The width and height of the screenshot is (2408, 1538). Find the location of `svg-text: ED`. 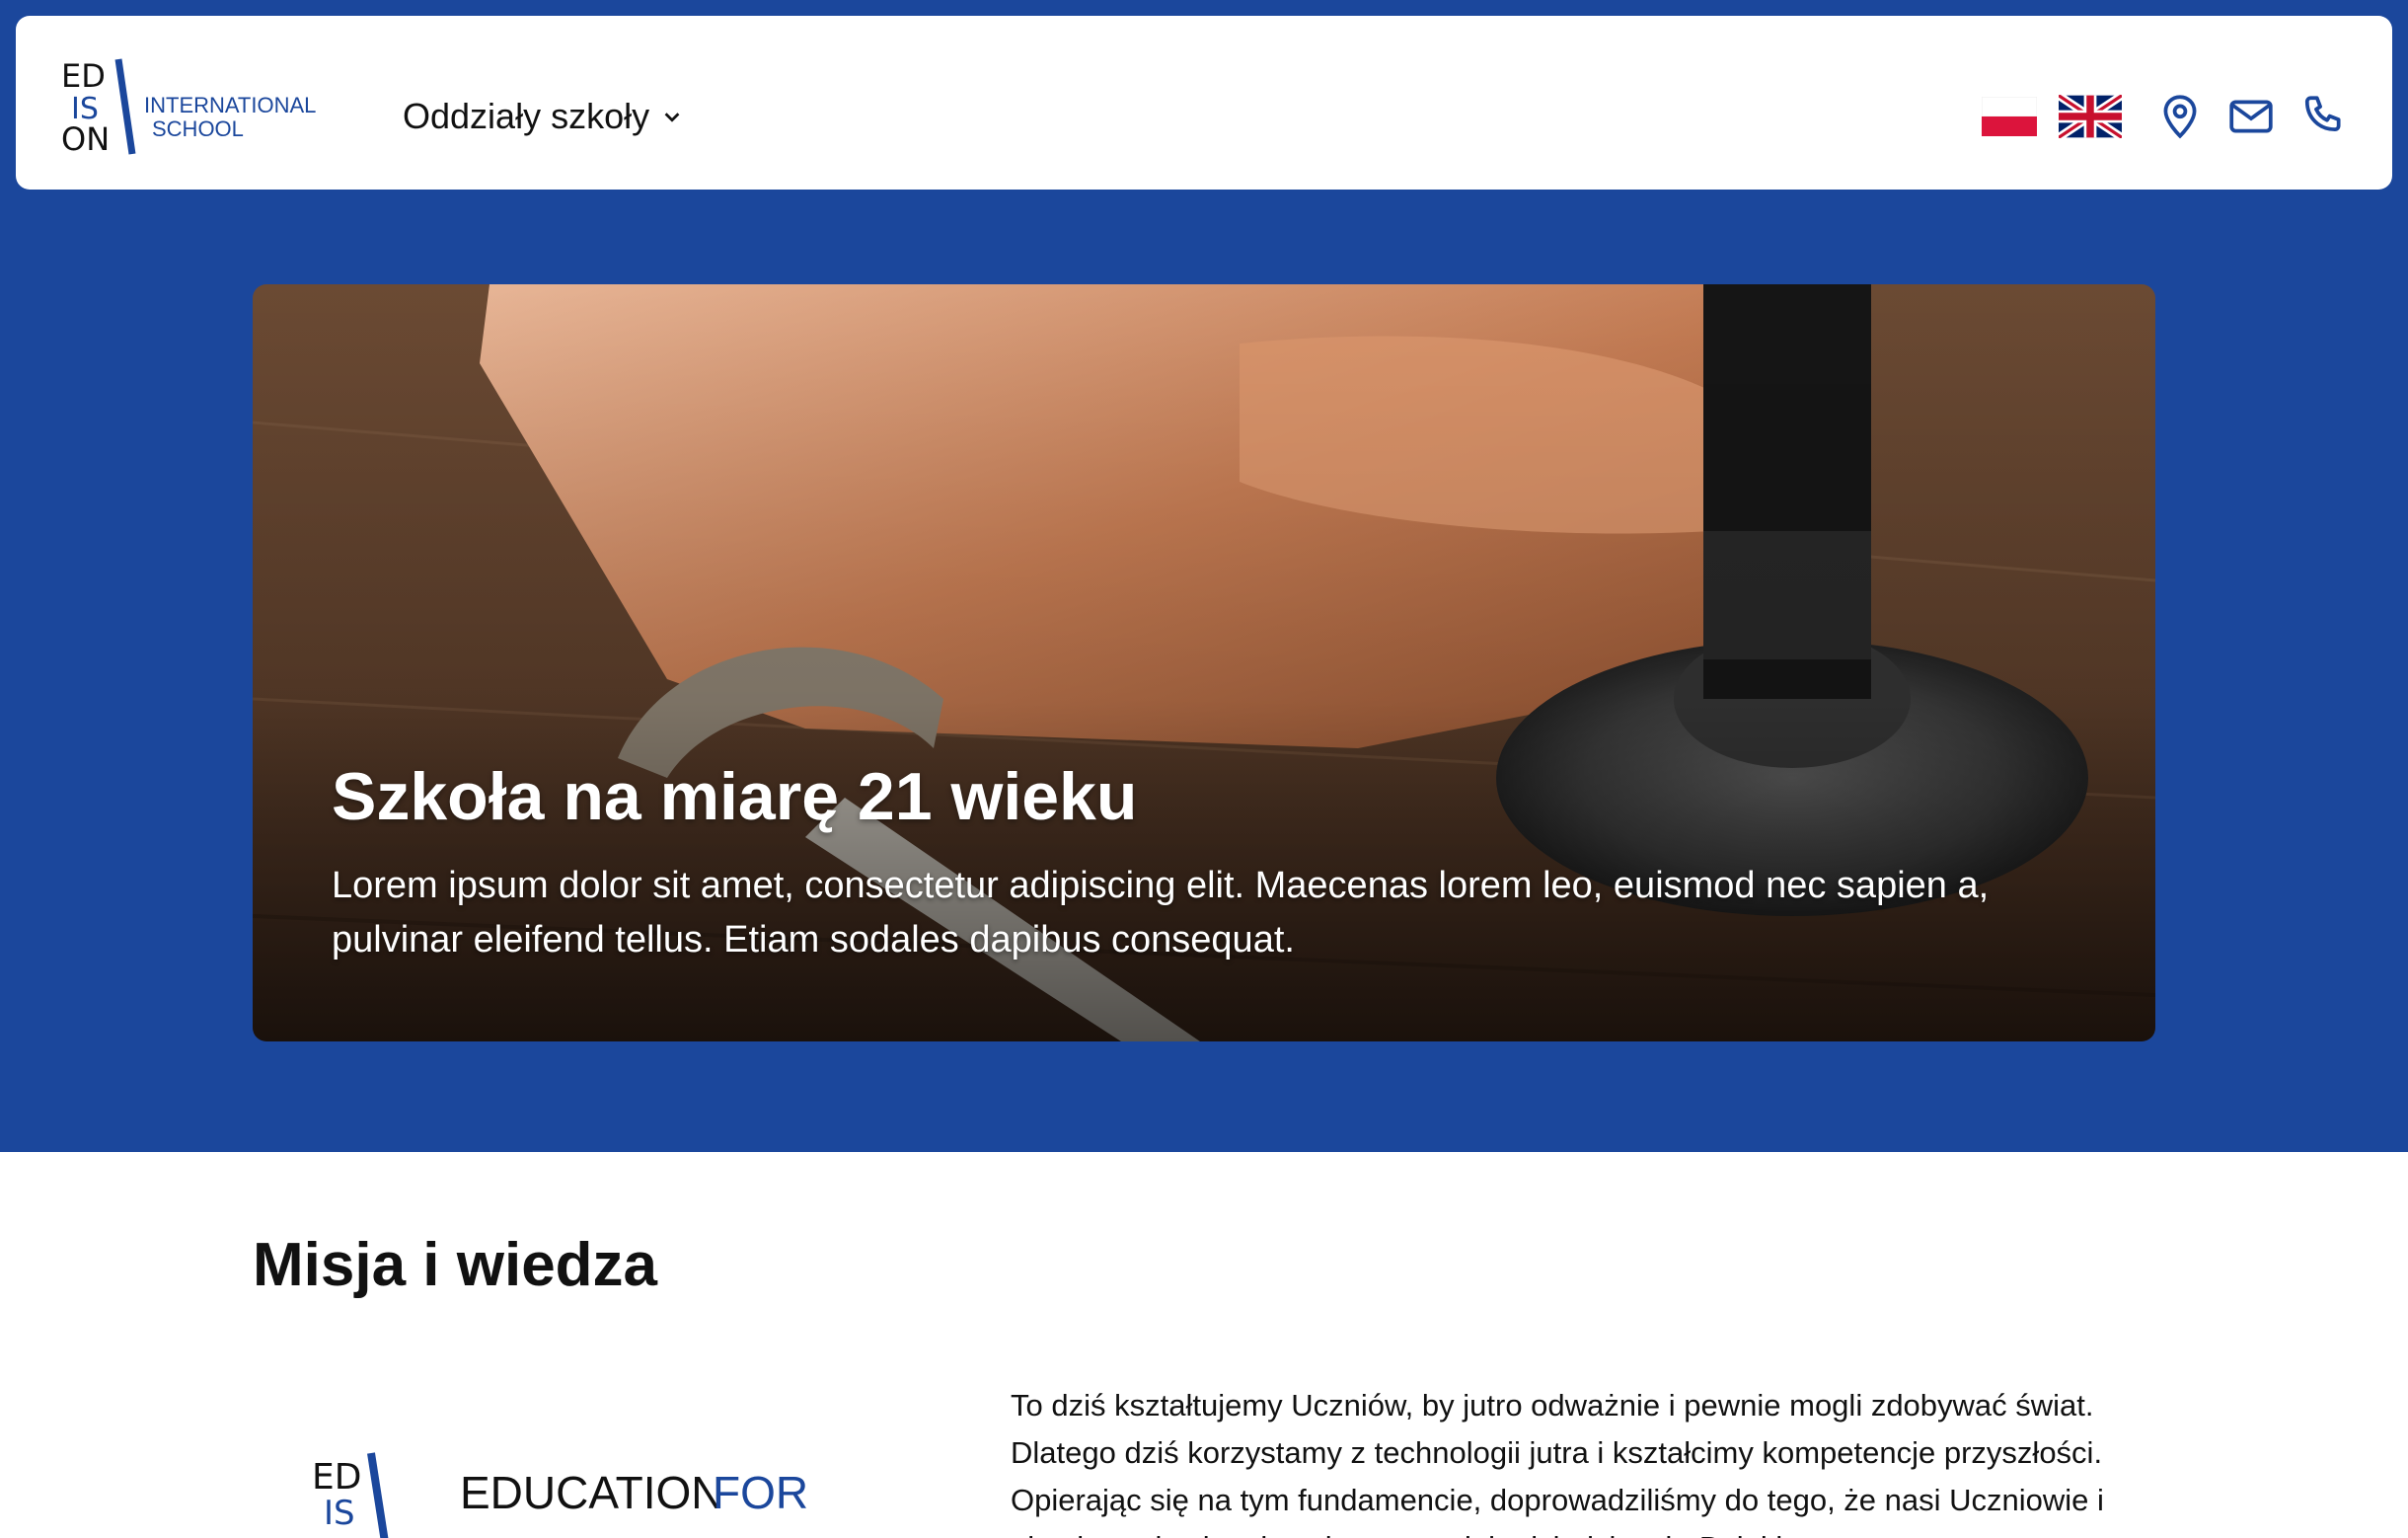

svg-text: ED is located at coordinates (336, 1477).